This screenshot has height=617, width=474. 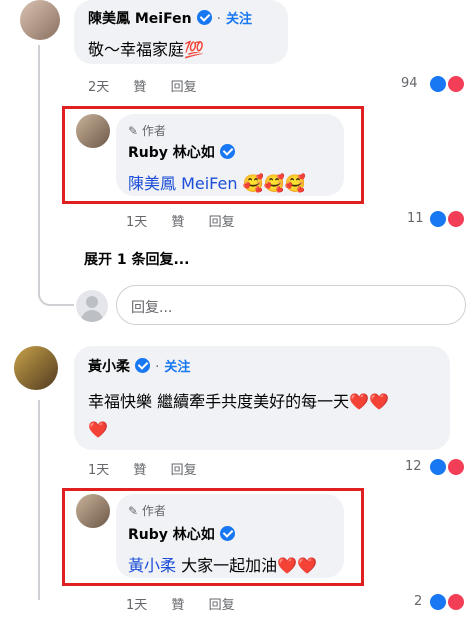 I want to click on comment-time: 1天, so click(x=98, y=470).